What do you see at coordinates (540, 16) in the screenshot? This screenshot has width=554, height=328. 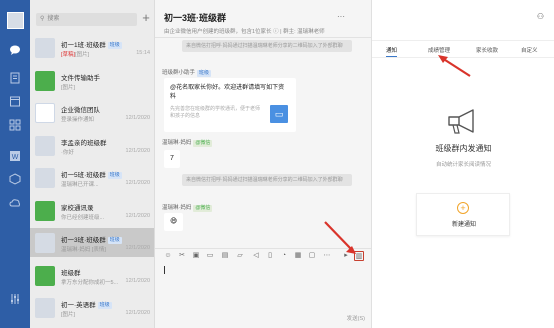 I see `add-member-icon: ⚇` at bounding box center [540, 16].